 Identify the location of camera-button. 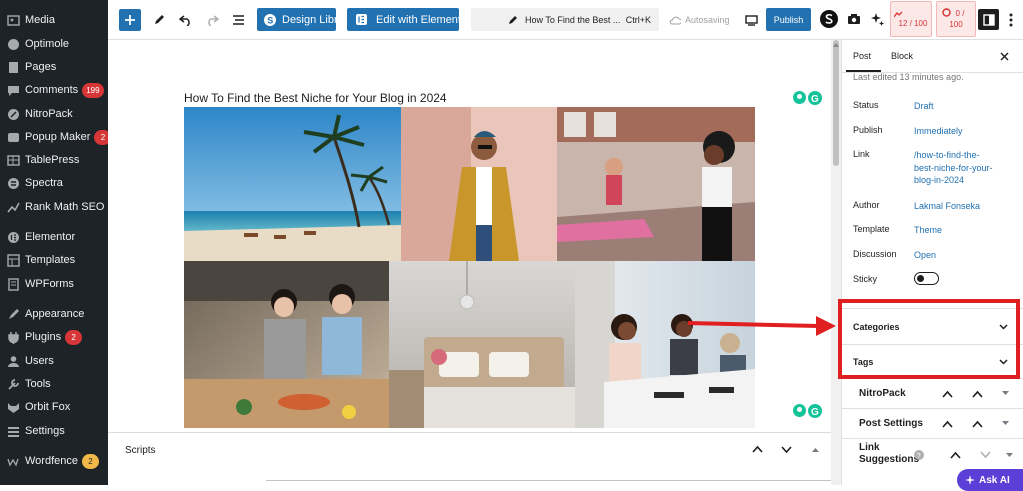
(854, 19).